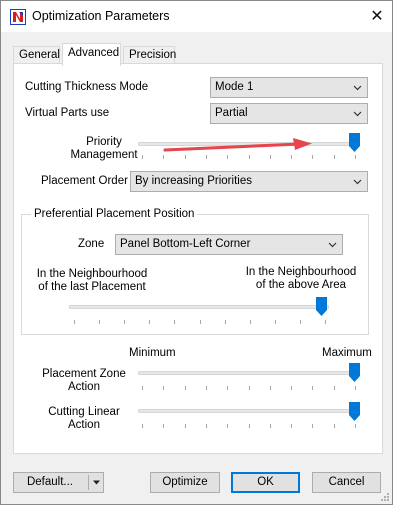 The width and height of the screenshot is (393, 505). Describe the element at coordinates (96, 482) in the screenshot. I see `dropdown-arrow-icon` at that location.